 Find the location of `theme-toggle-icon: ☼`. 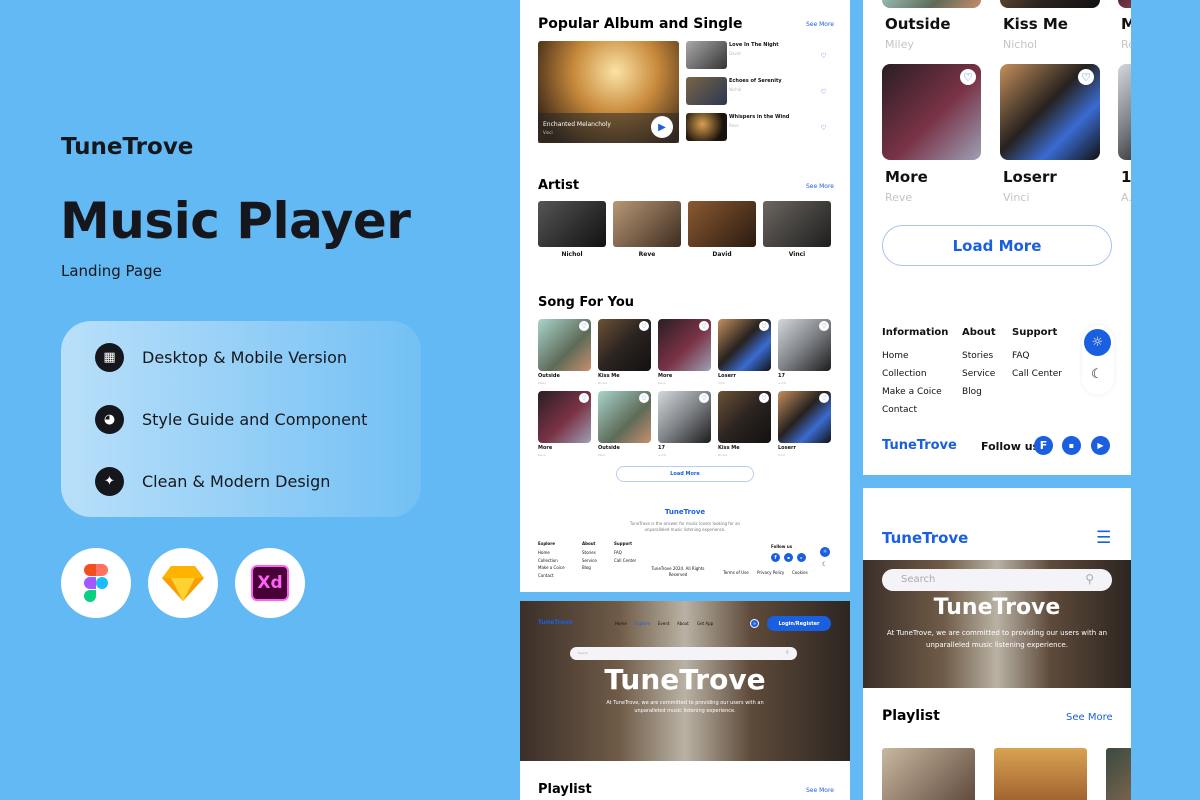

theme-toggle-icon: ☼ is located at coordinates (754, 623).